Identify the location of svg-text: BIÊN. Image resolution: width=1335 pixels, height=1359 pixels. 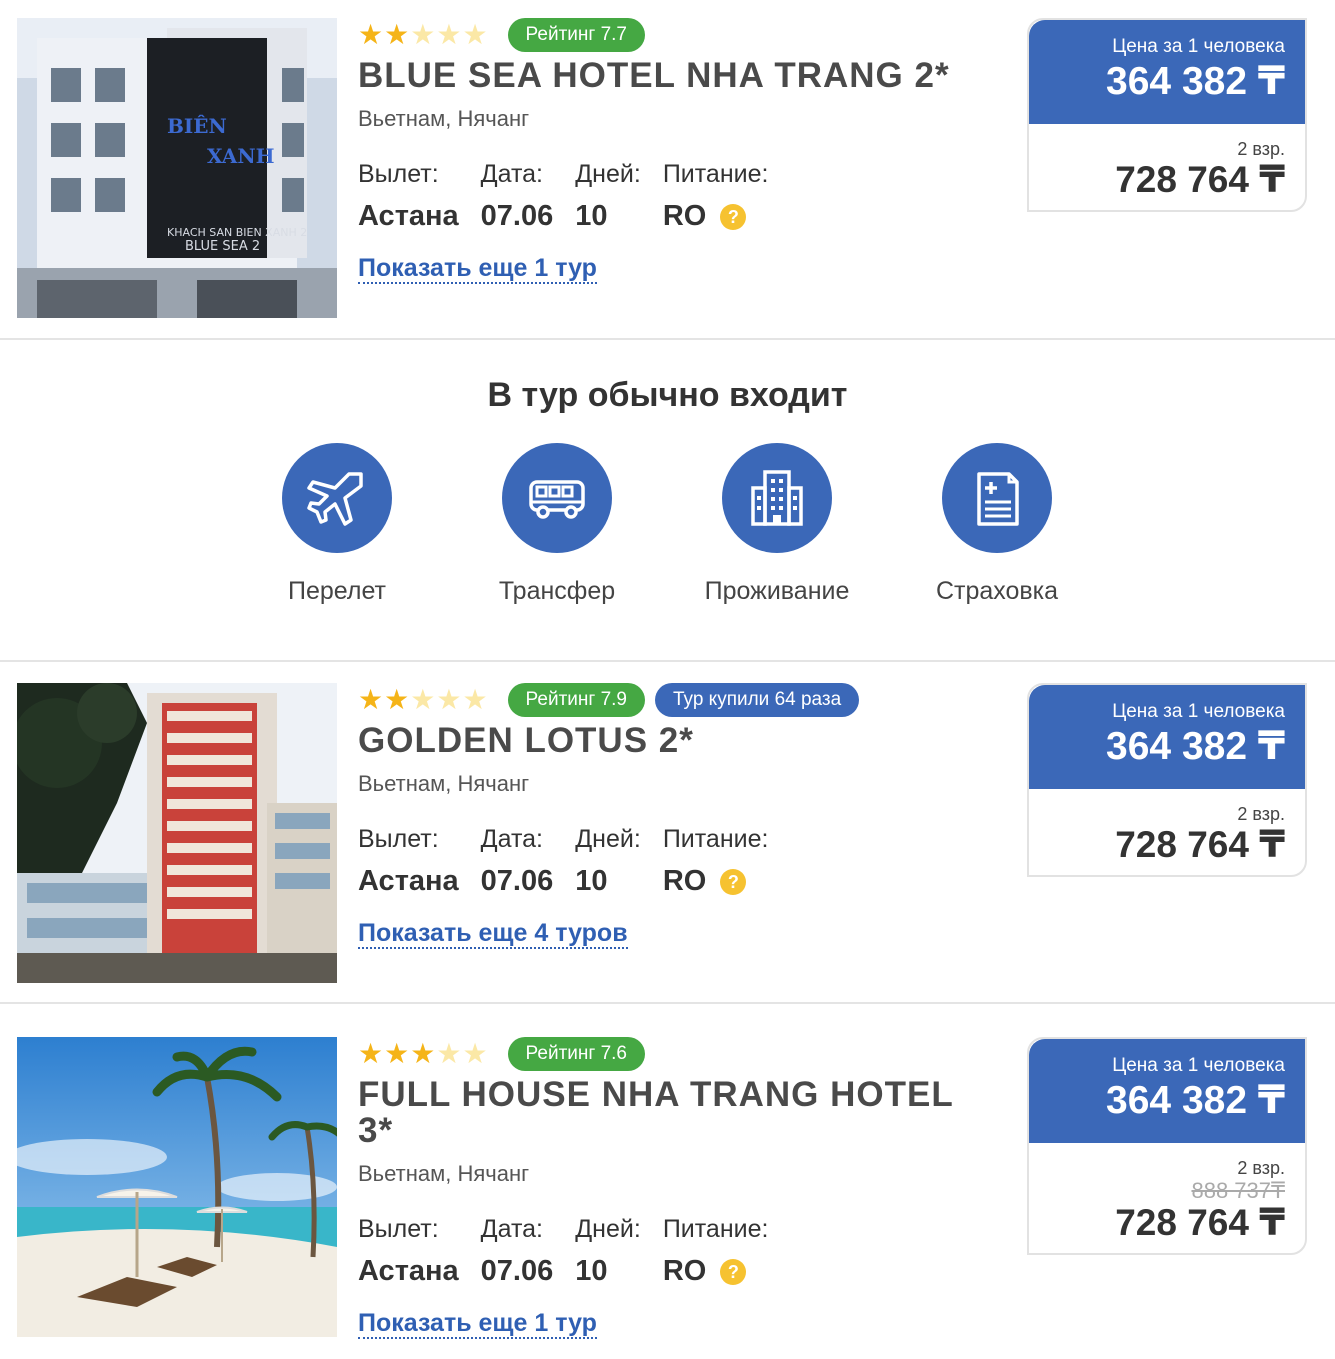
(197, 126).